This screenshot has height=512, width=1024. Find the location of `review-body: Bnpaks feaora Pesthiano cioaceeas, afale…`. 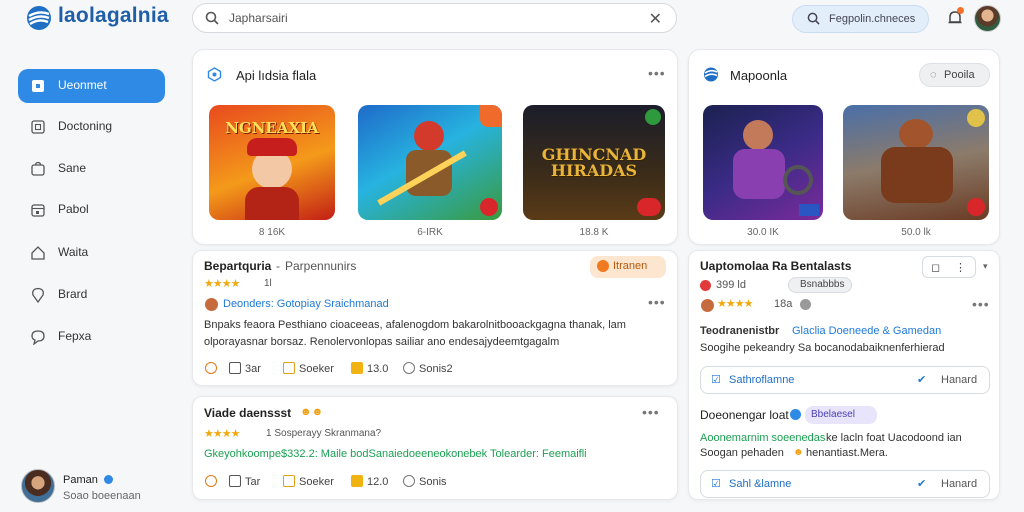

review-body: Bnpaks feaora Pesthiano cioaceeas, afale… is located at coordinates (415, 325).